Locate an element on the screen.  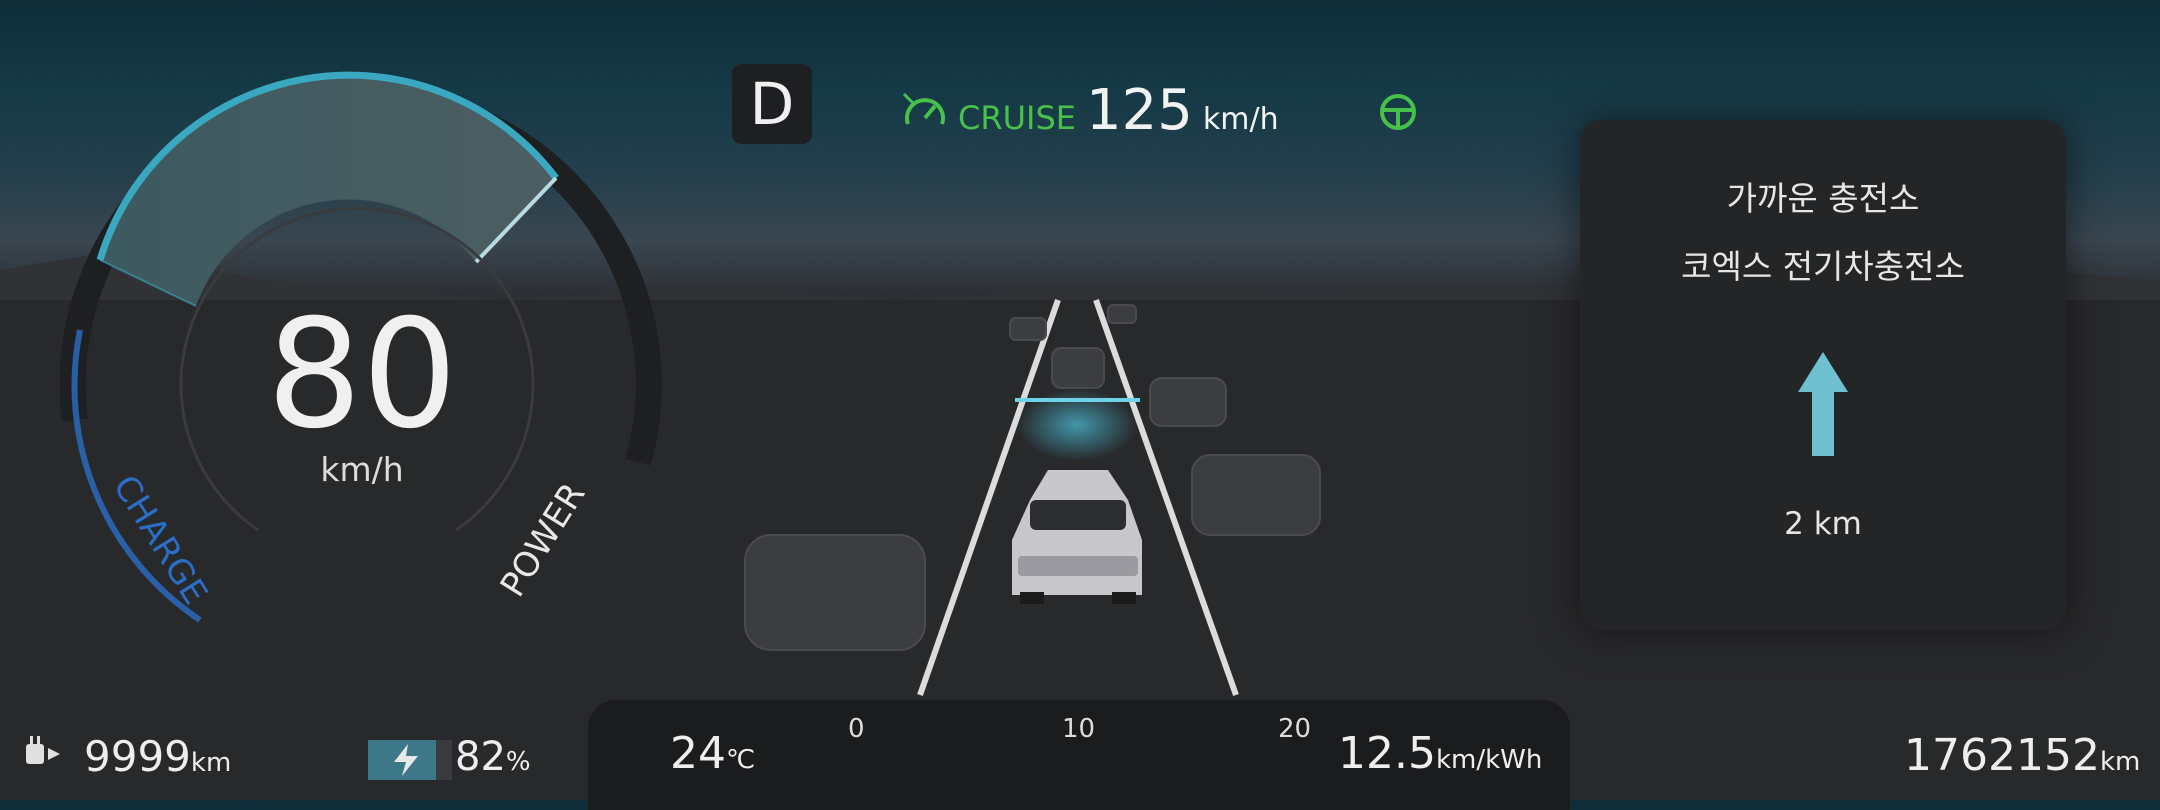
odometer: 1762152km is located at coordinates (2022, 755).